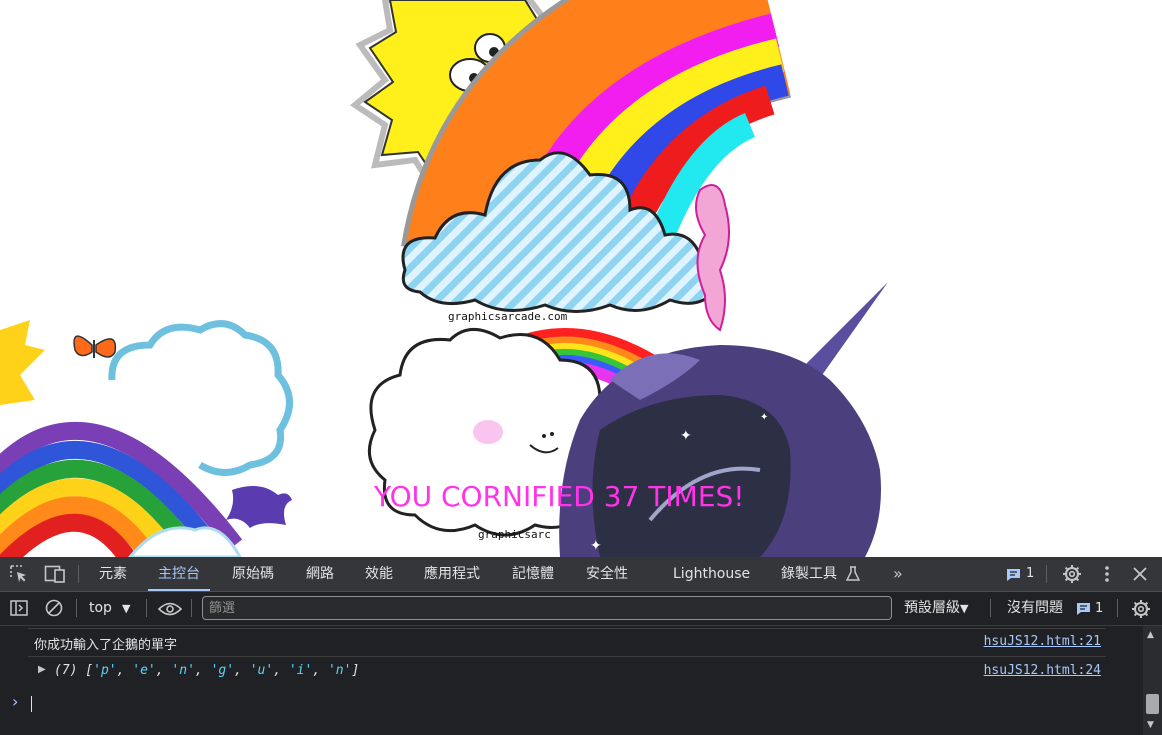 The image size is (1162, 735). Describe the element at coordinates (300, 670) in the screenshot. I see `array-item: 'i'` at that location.